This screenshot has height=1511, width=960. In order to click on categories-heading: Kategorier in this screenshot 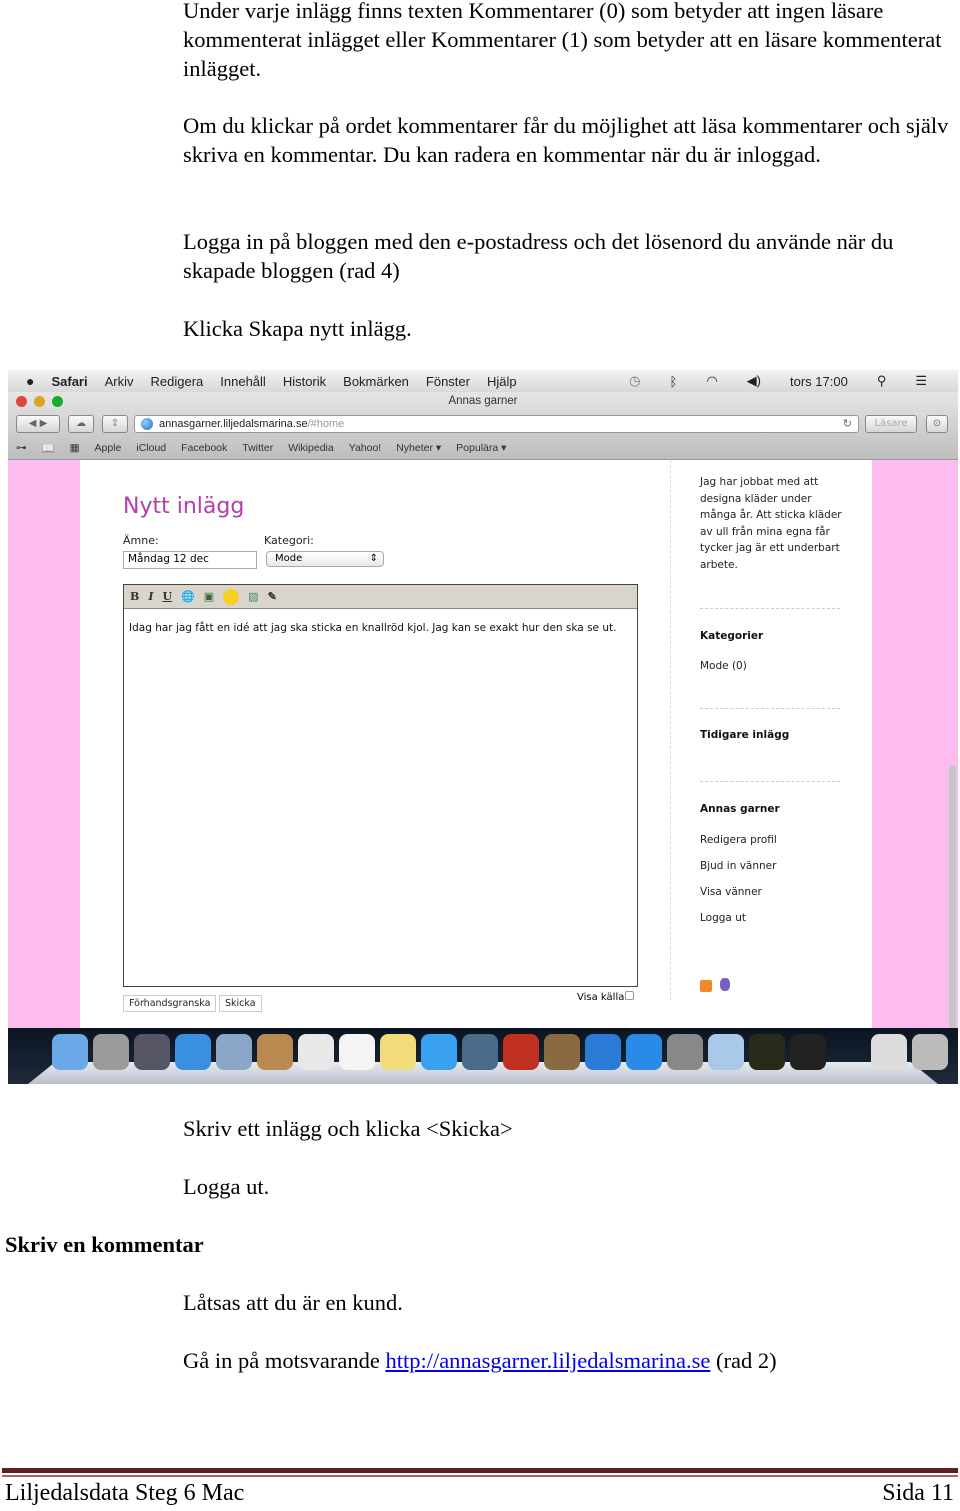, I will do `click(732, 636)`.